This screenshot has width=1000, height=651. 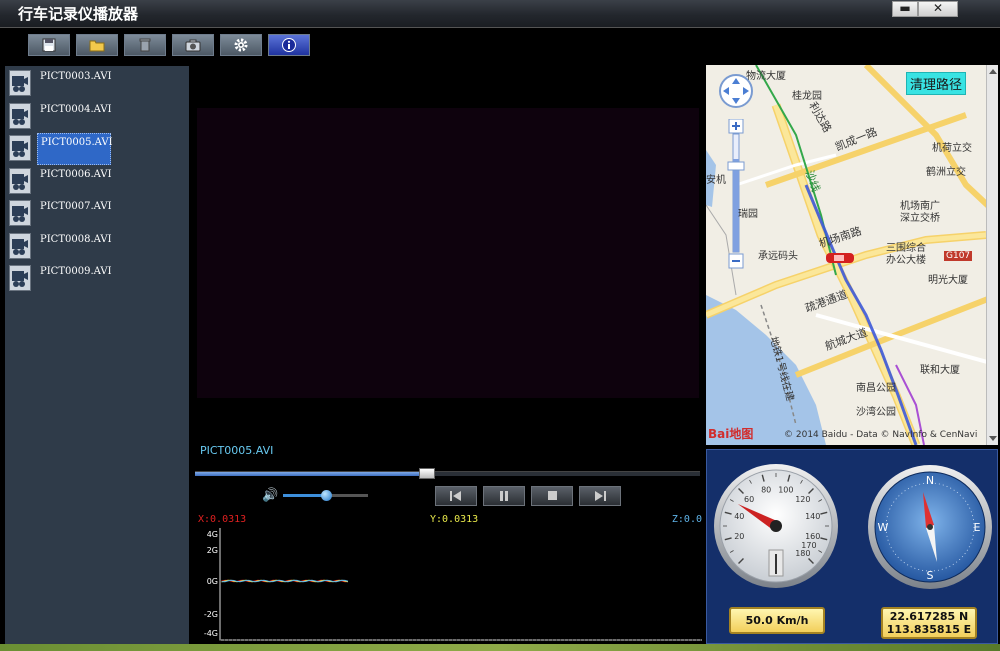 What do you see at coordinates (311, 474) in the screenshot?
I see `seek-progress` at bounding box center [311, 474].